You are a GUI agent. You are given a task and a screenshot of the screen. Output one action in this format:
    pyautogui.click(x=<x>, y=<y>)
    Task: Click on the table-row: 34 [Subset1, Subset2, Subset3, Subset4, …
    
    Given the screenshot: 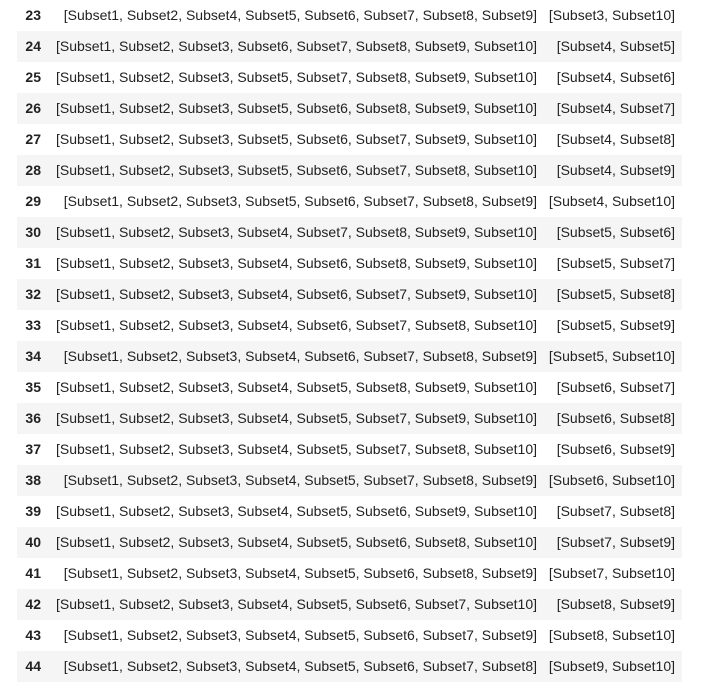 What is the action you would take?
    pyautogui.click(x=349, y=356)
    